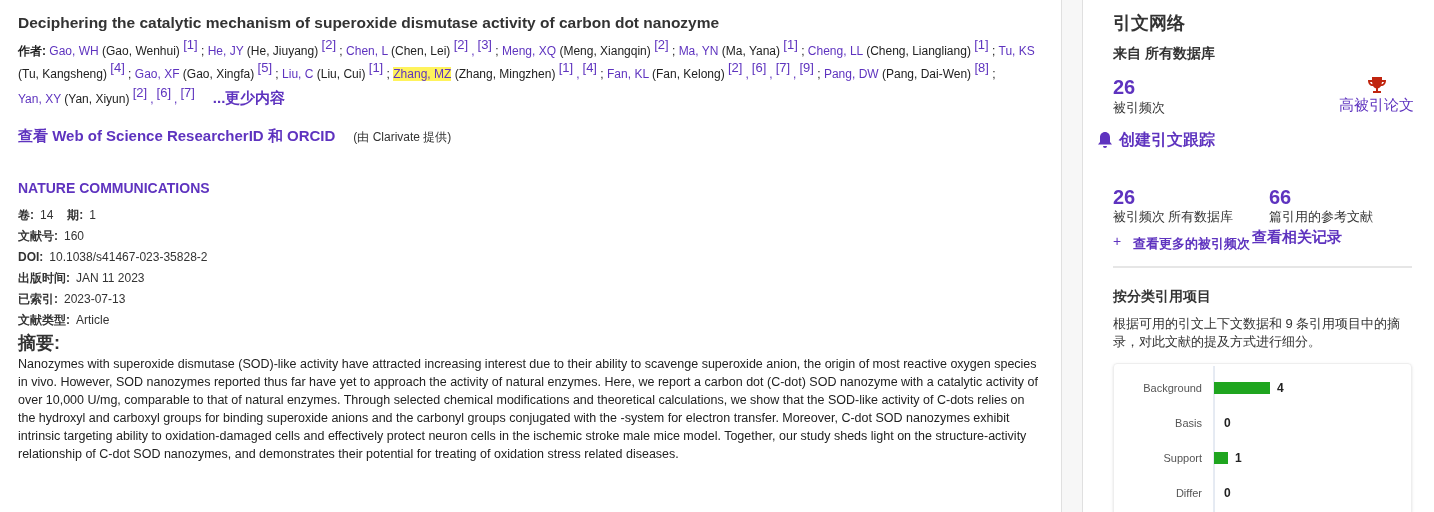 The height and width of the screenshot is (512, 1434). I want to click on citation-count: 26, so click(1139, 87).